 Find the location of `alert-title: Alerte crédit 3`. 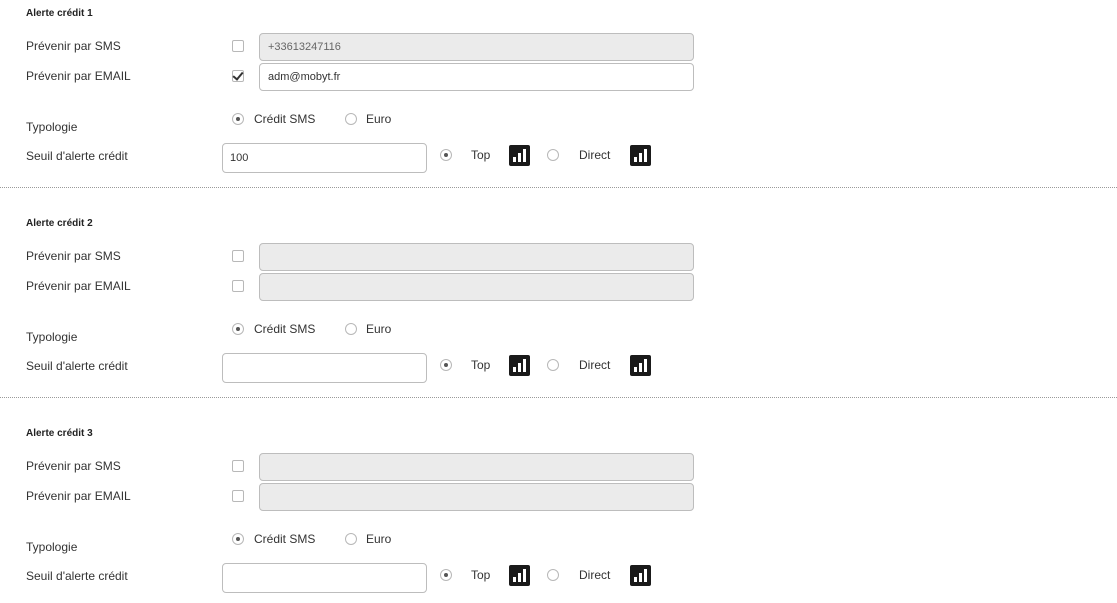

alert-title: Alerte crédit 3 is located at coordinates (59, 433).